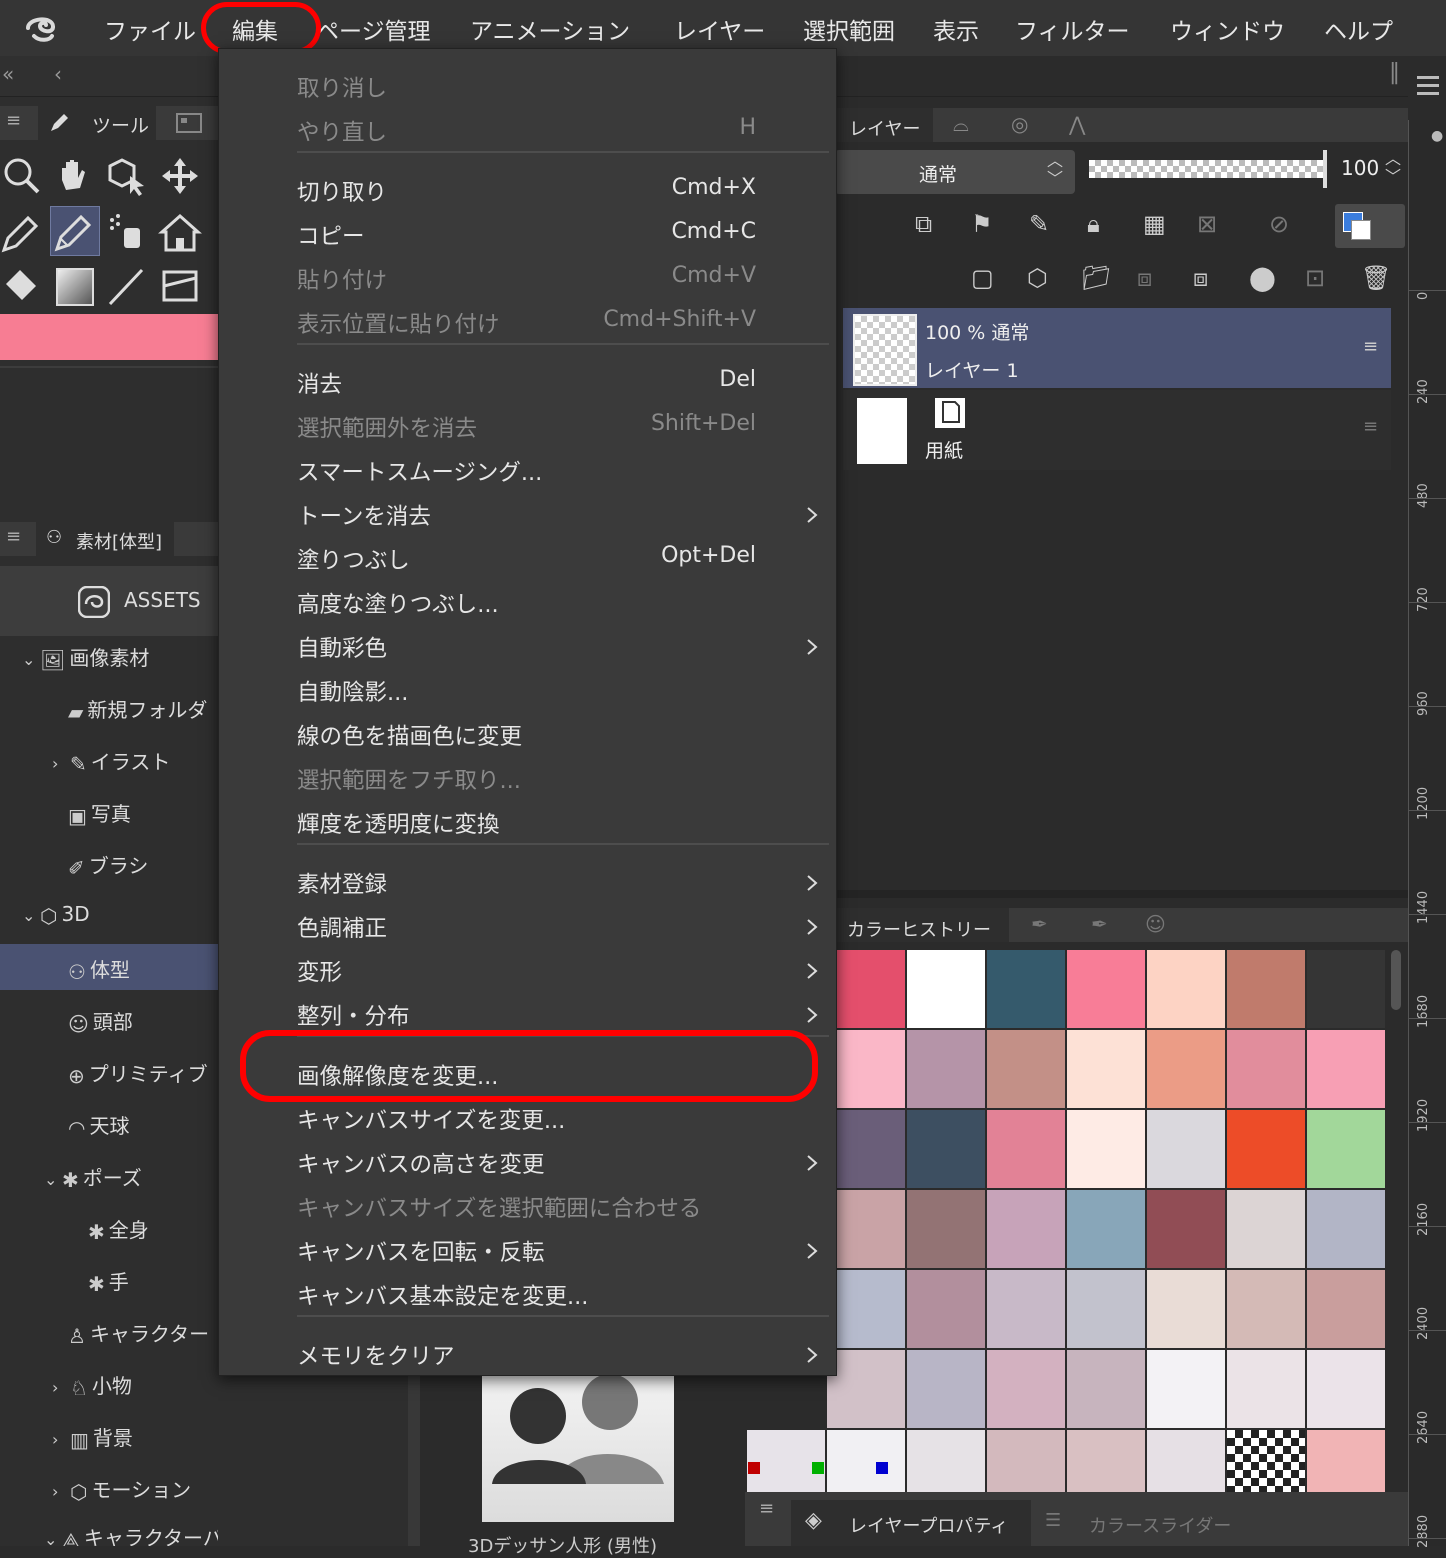 The height and width of the screenshot is (1558, 1446). I want to click on new-raster-layer-icon: ▢, so click(982, 278).